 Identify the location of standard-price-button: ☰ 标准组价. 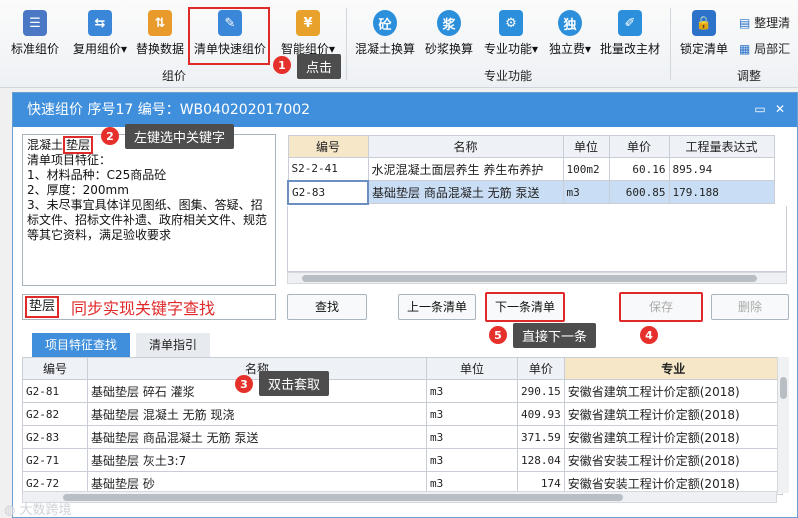
(35, 33).